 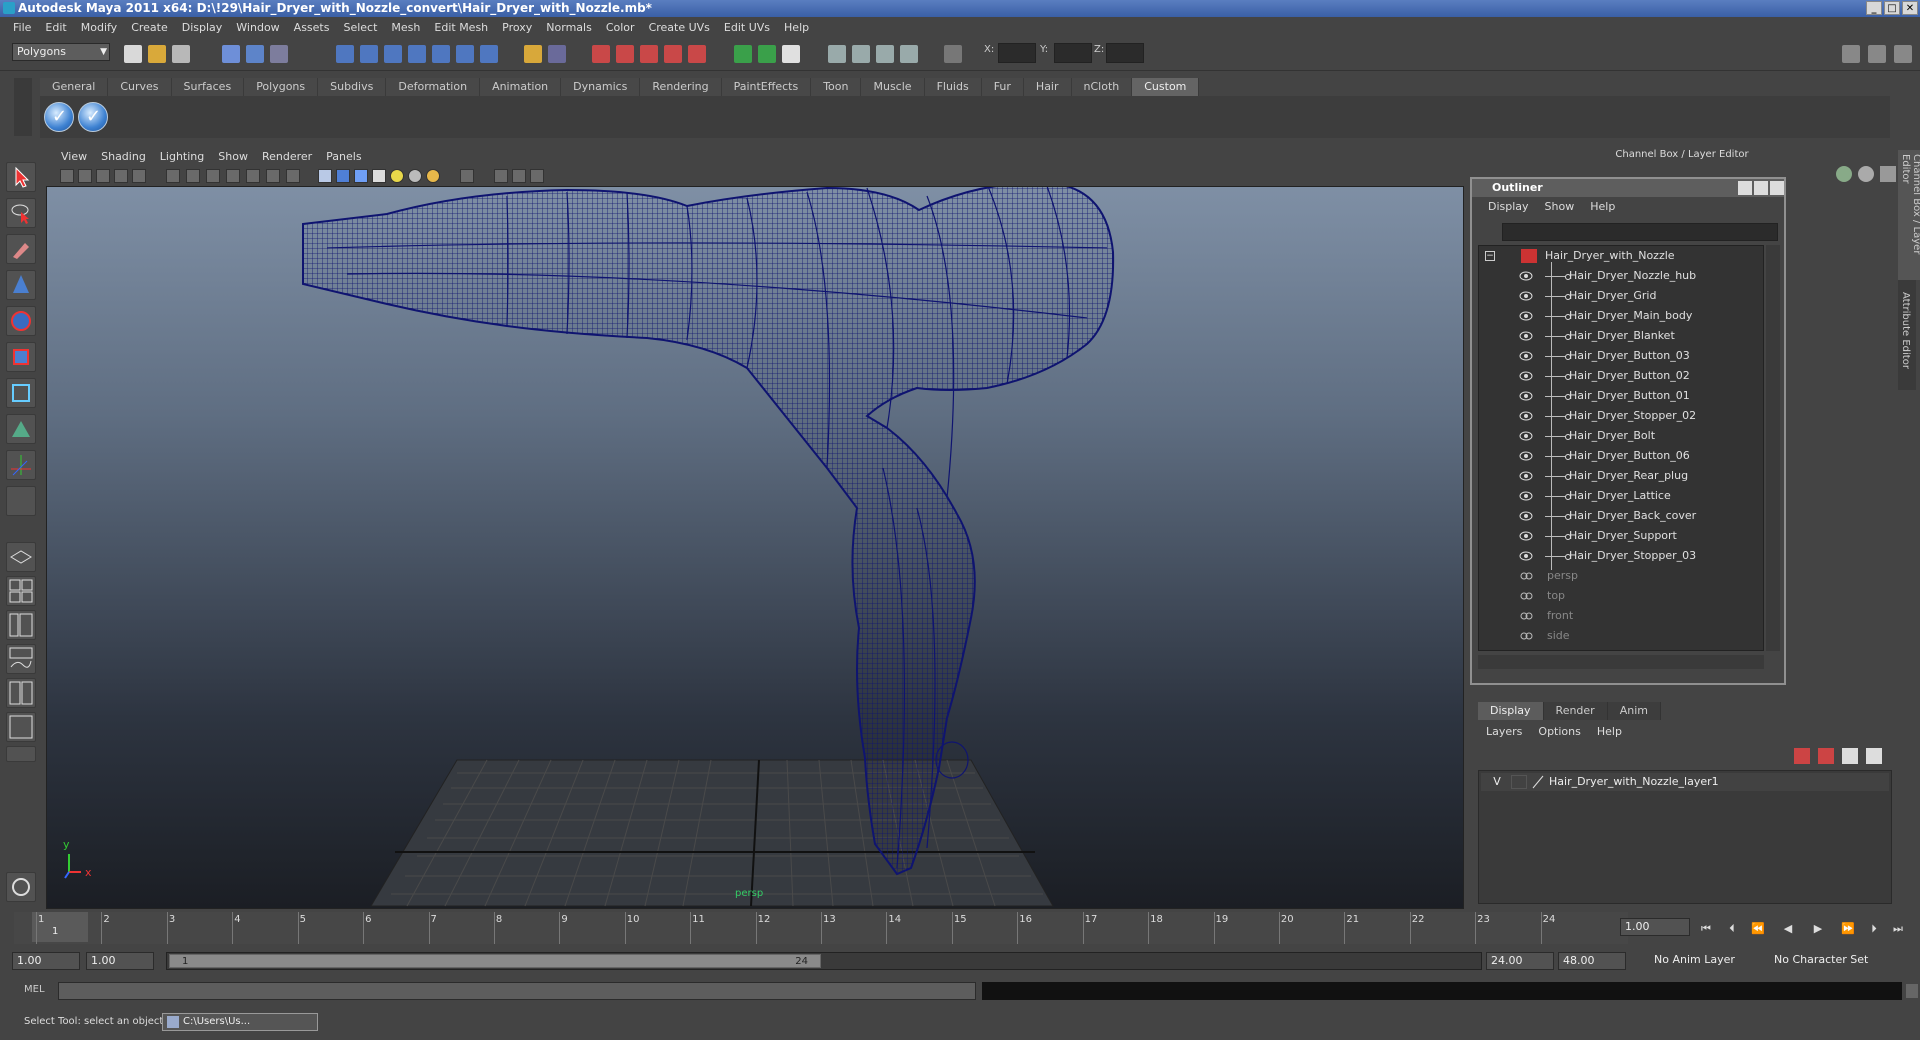 What do you see at coordinates (1017, 53) in the screenshot?
I see `x-field` at bounding box center [1017, 53].